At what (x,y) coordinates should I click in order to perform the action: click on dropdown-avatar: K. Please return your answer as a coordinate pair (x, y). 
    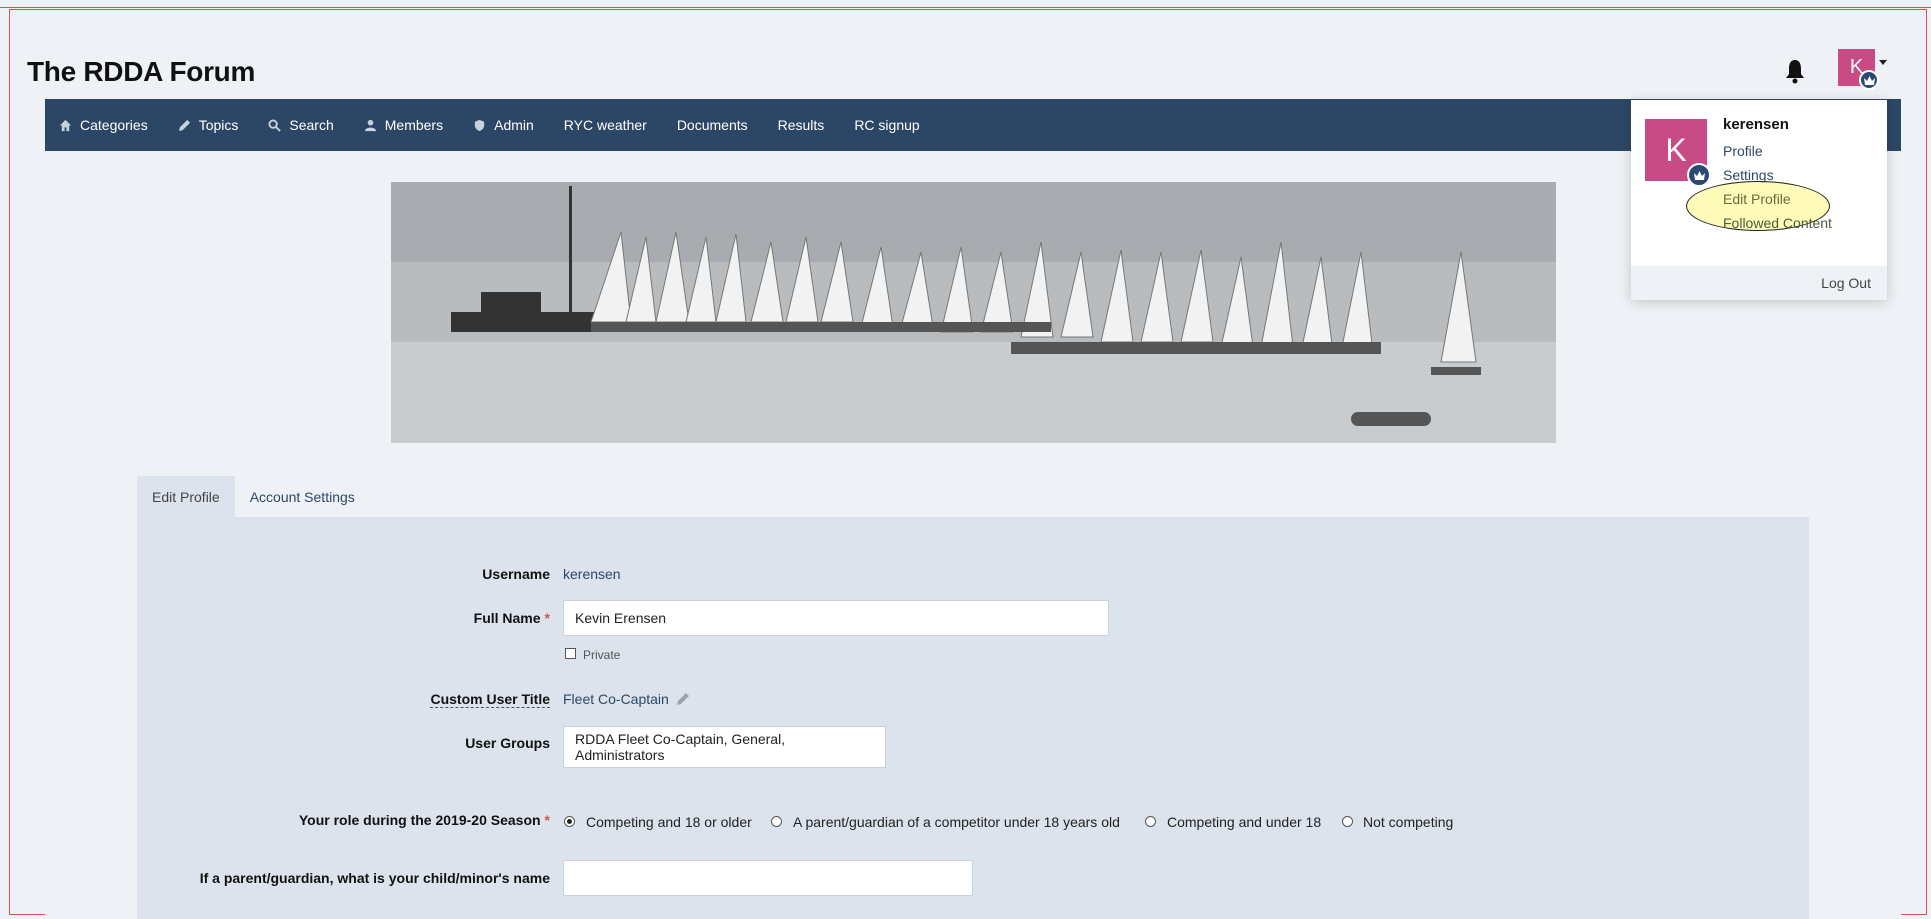
    Looking at the image, I should click on (1678, 153).